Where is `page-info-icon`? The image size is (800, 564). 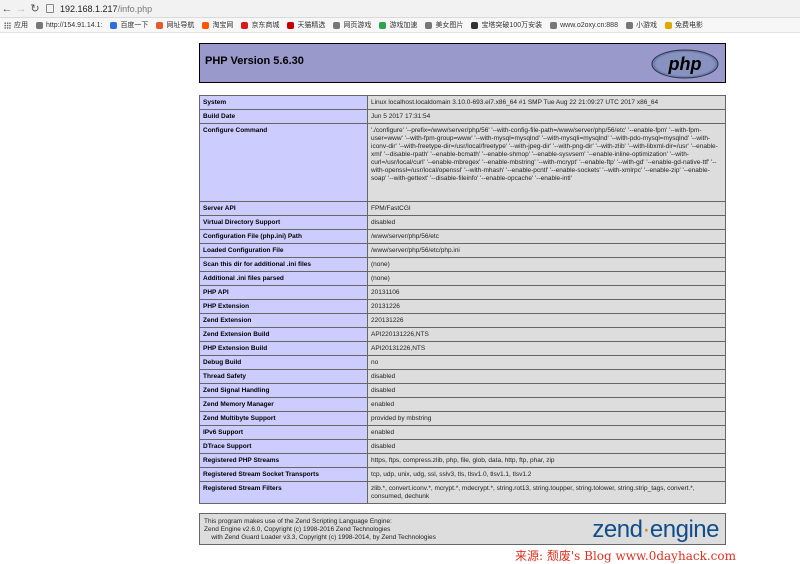 page-info-icon is located at coordinates (50, 8).